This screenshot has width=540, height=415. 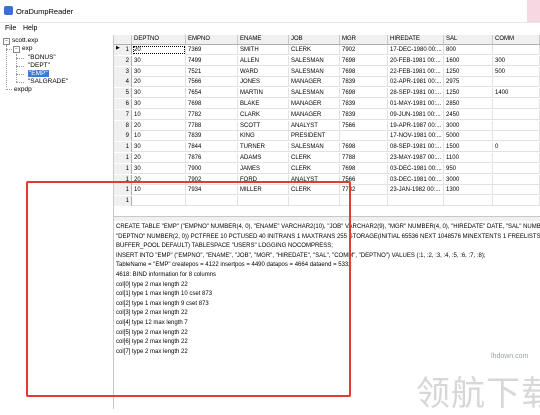 I want to click on tree-node-table-salgrade: "SALGRADE", so click(x=48, y=81).